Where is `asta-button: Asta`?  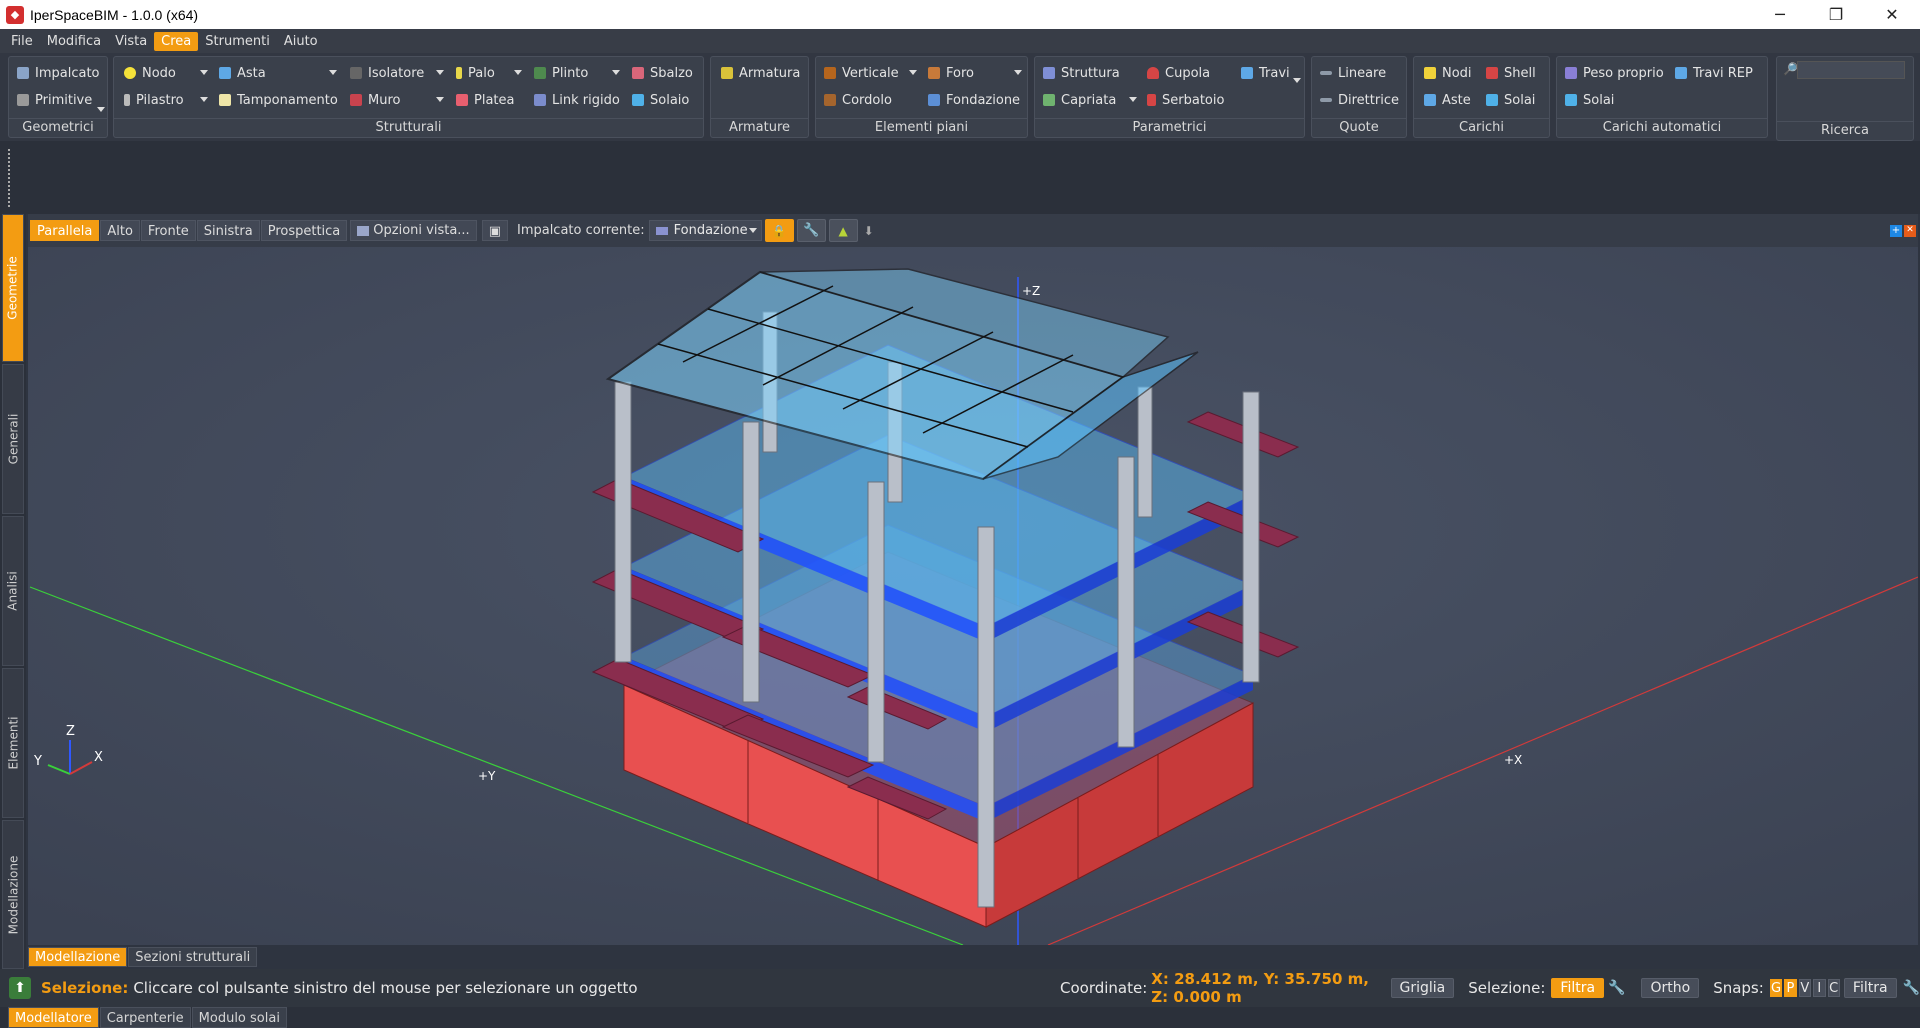 asta-button: Asta is located at coordinates (242, 73).